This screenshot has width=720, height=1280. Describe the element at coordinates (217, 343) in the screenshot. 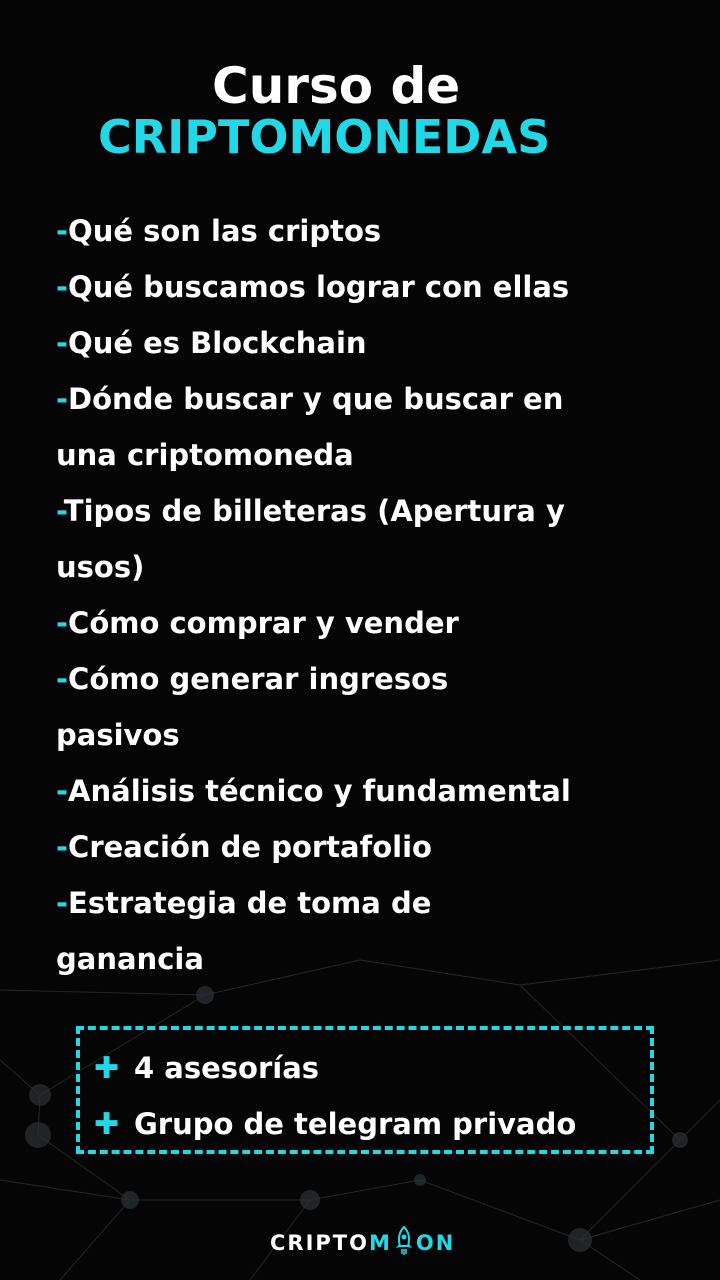

I see `topic-text: Qué es Blockchain` at that location.